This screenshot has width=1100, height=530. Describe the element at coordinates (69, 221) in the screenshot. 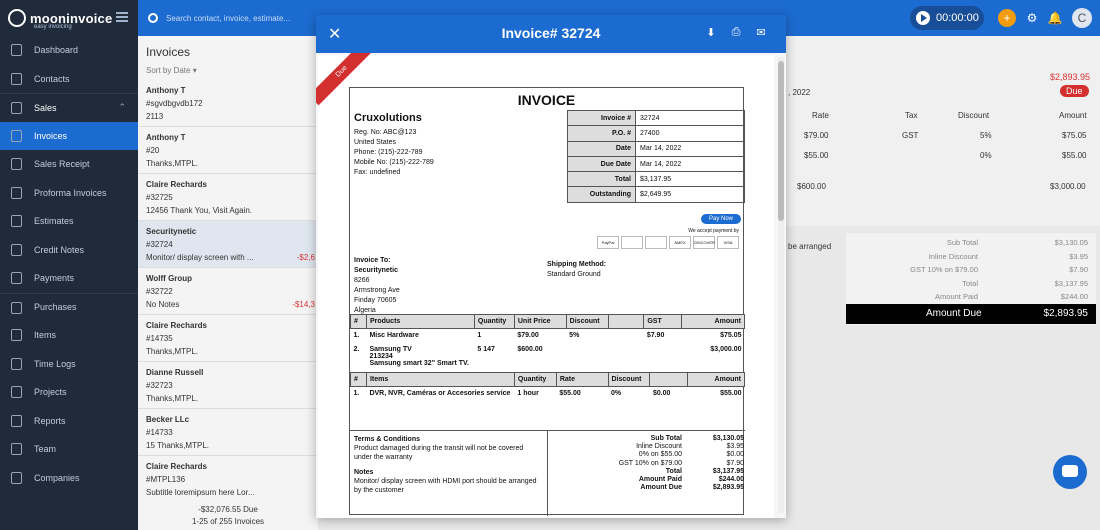

I see `sidebar-item-estimates: Estimates` at that location.